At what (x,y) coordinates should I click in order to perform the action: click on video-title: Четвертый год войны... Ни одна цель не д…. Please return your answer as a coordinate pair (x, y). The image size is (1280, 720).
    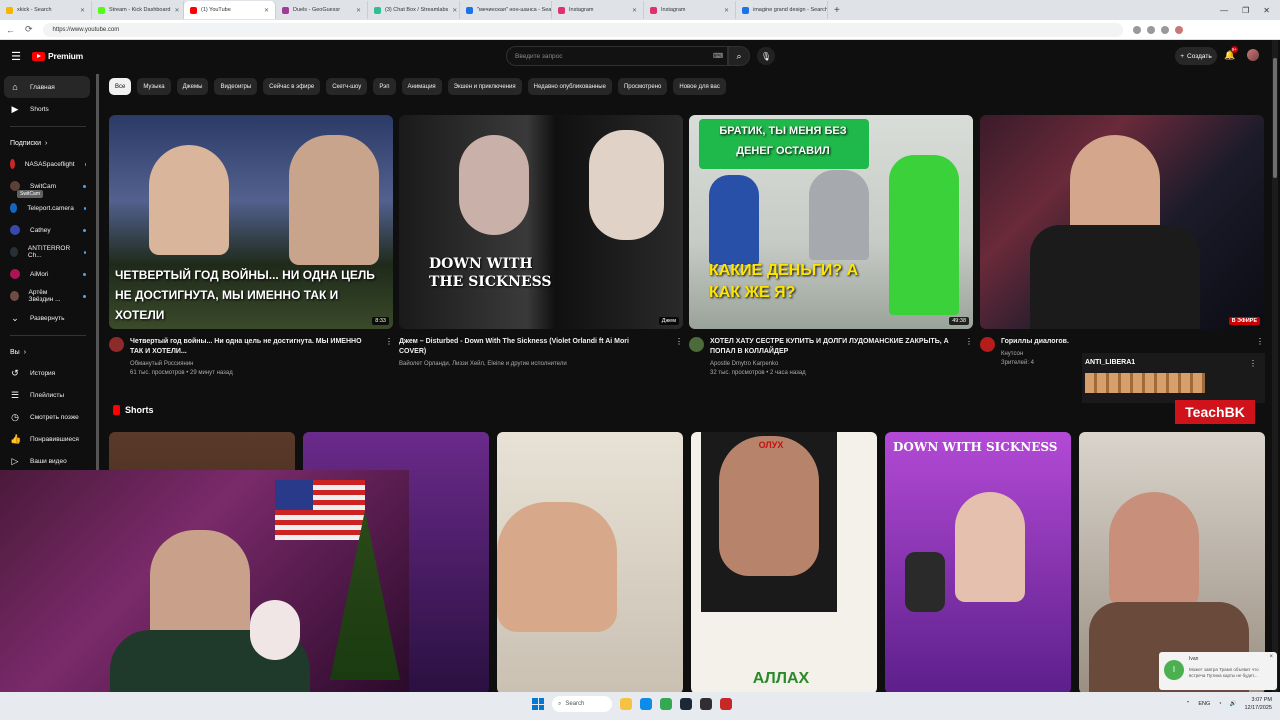
    Looking at the image, I should click on (252, 347).